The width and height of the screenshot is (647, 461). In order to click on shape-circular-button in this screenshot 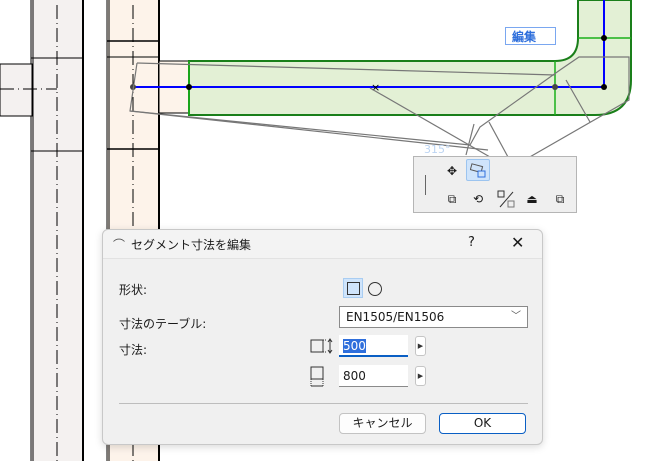, I will do `click(375, 289)`.